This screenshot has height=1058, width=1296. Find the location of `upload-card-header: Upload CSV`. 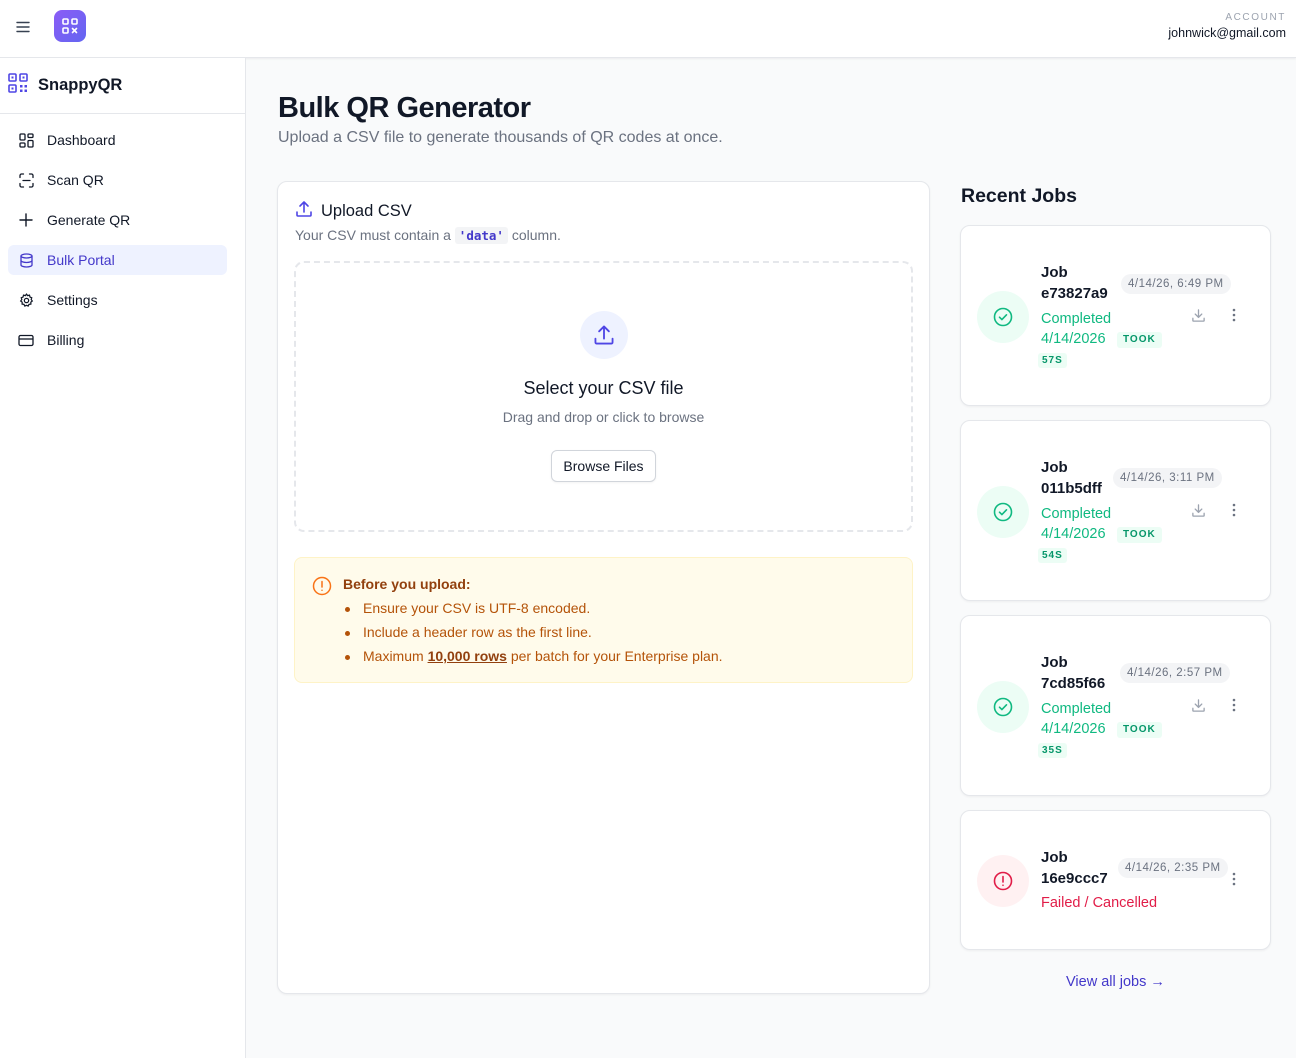

upload-card-header: Upload CSV is located at coordinates (353, 211).